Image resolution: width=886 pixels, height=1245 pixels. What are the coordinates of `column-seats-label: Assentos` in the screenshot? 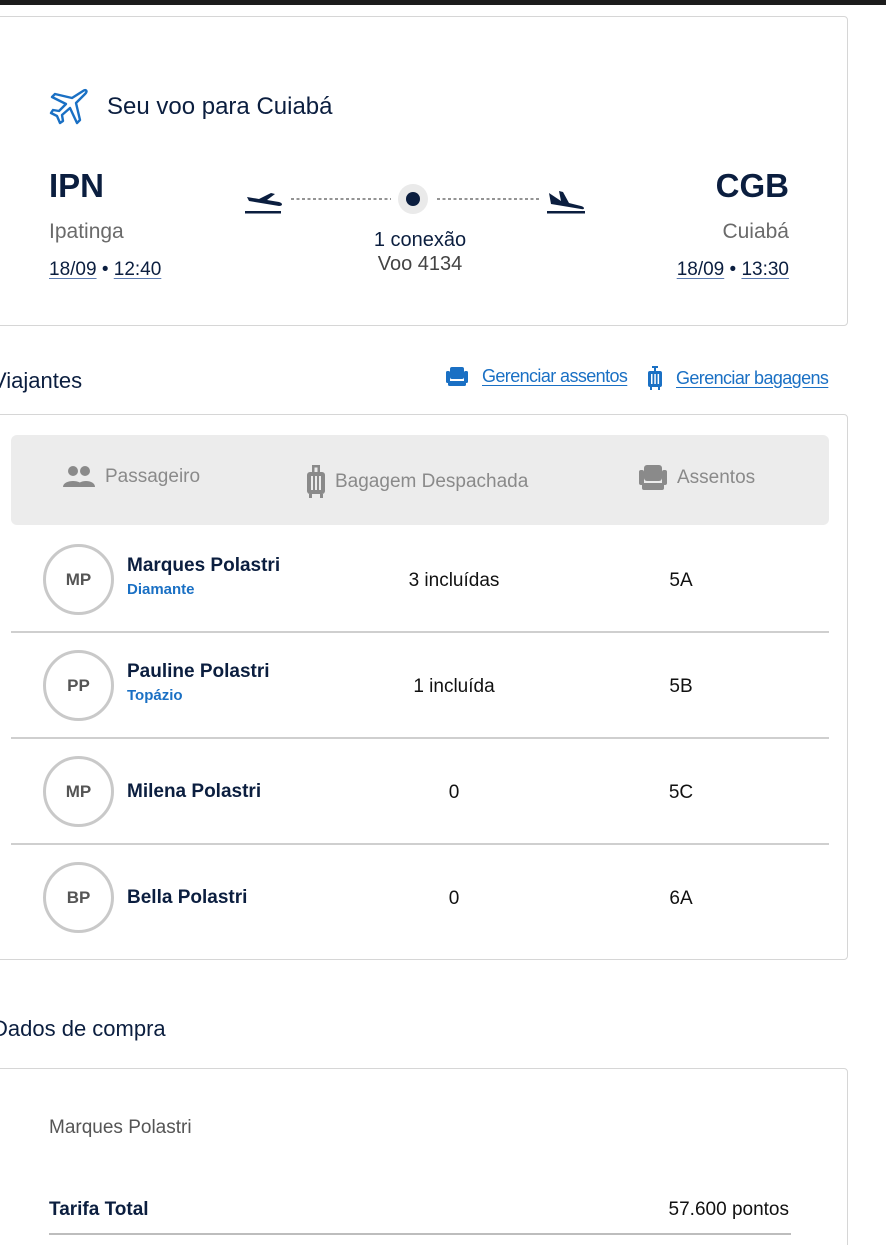 It's located at (716, 477).